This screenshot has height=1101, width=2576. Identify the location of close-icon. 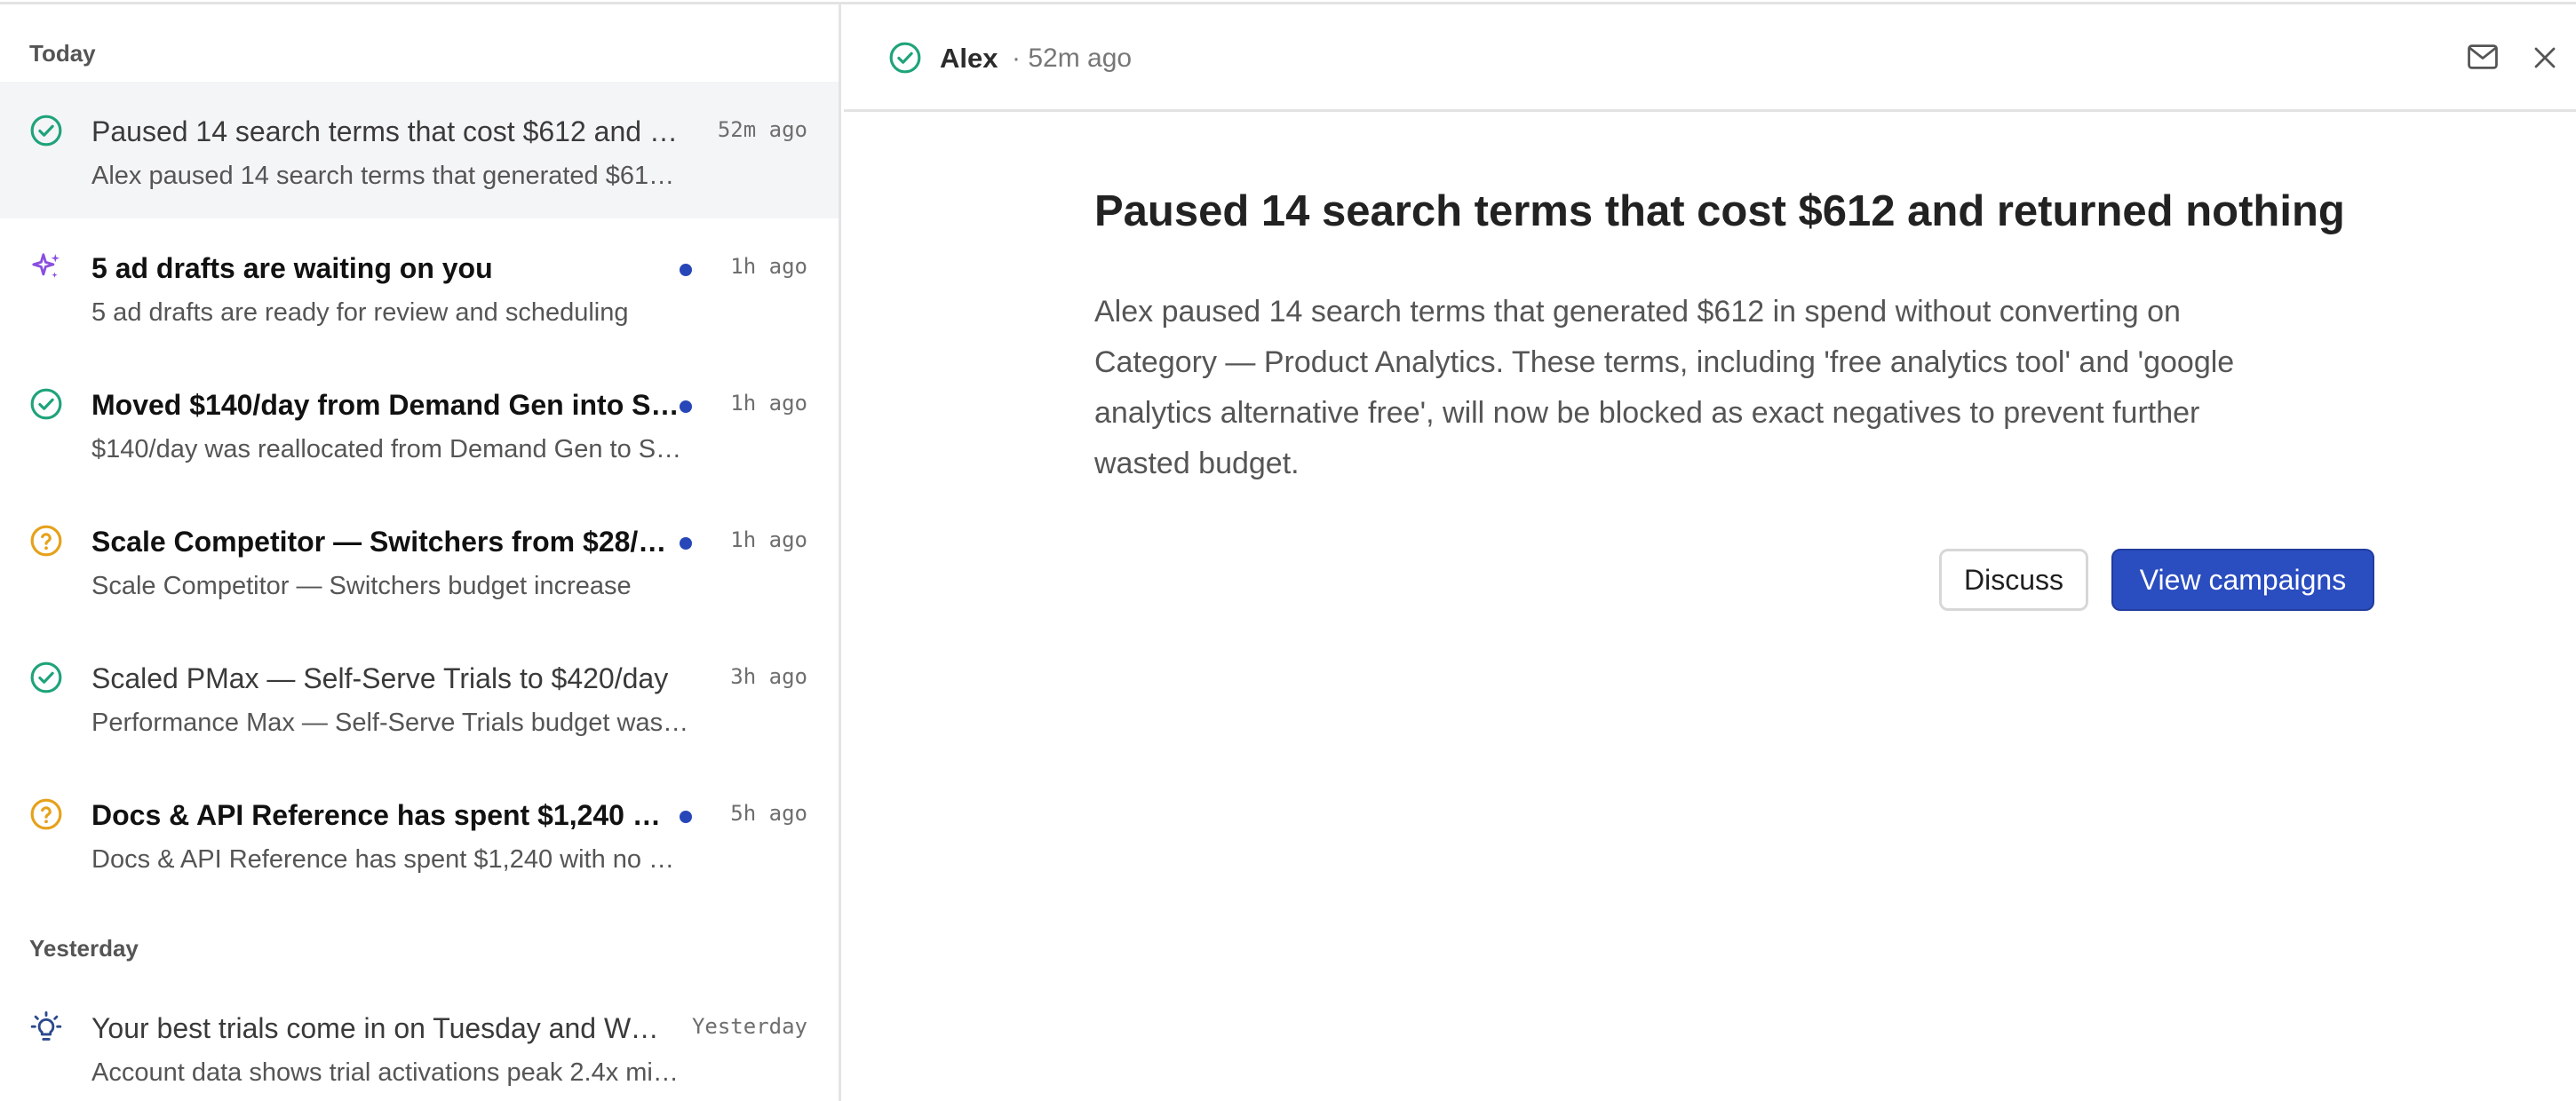
(2545, 57).